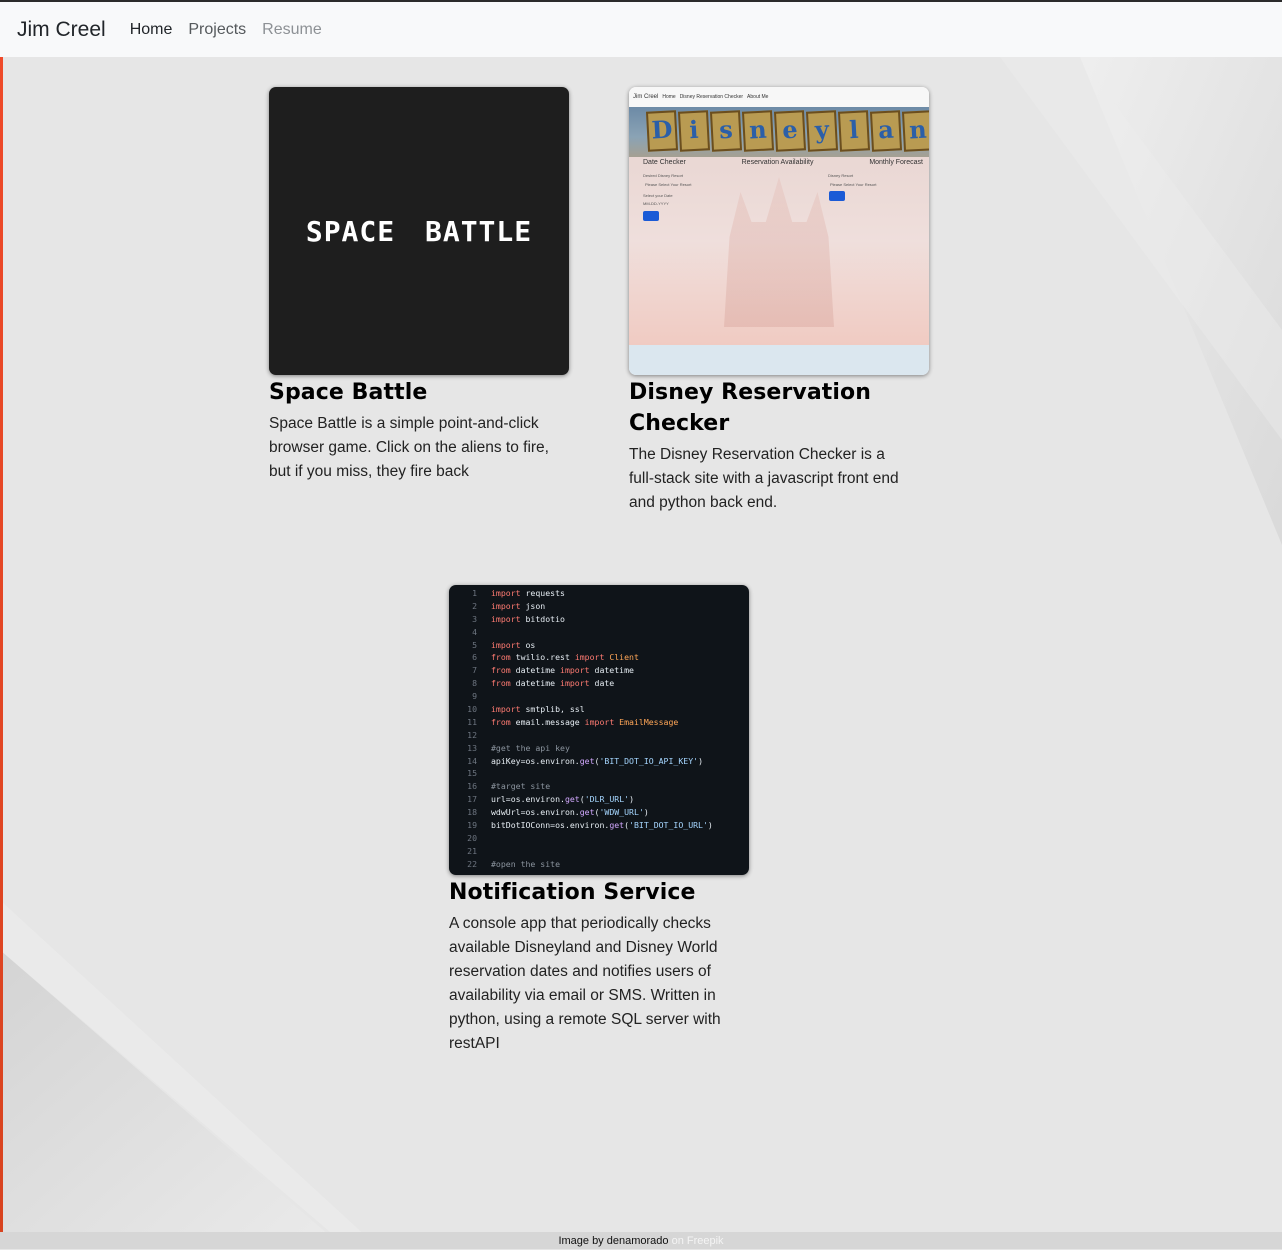  I want to click on code-token: smtplib, ssl, so click(552, 709).